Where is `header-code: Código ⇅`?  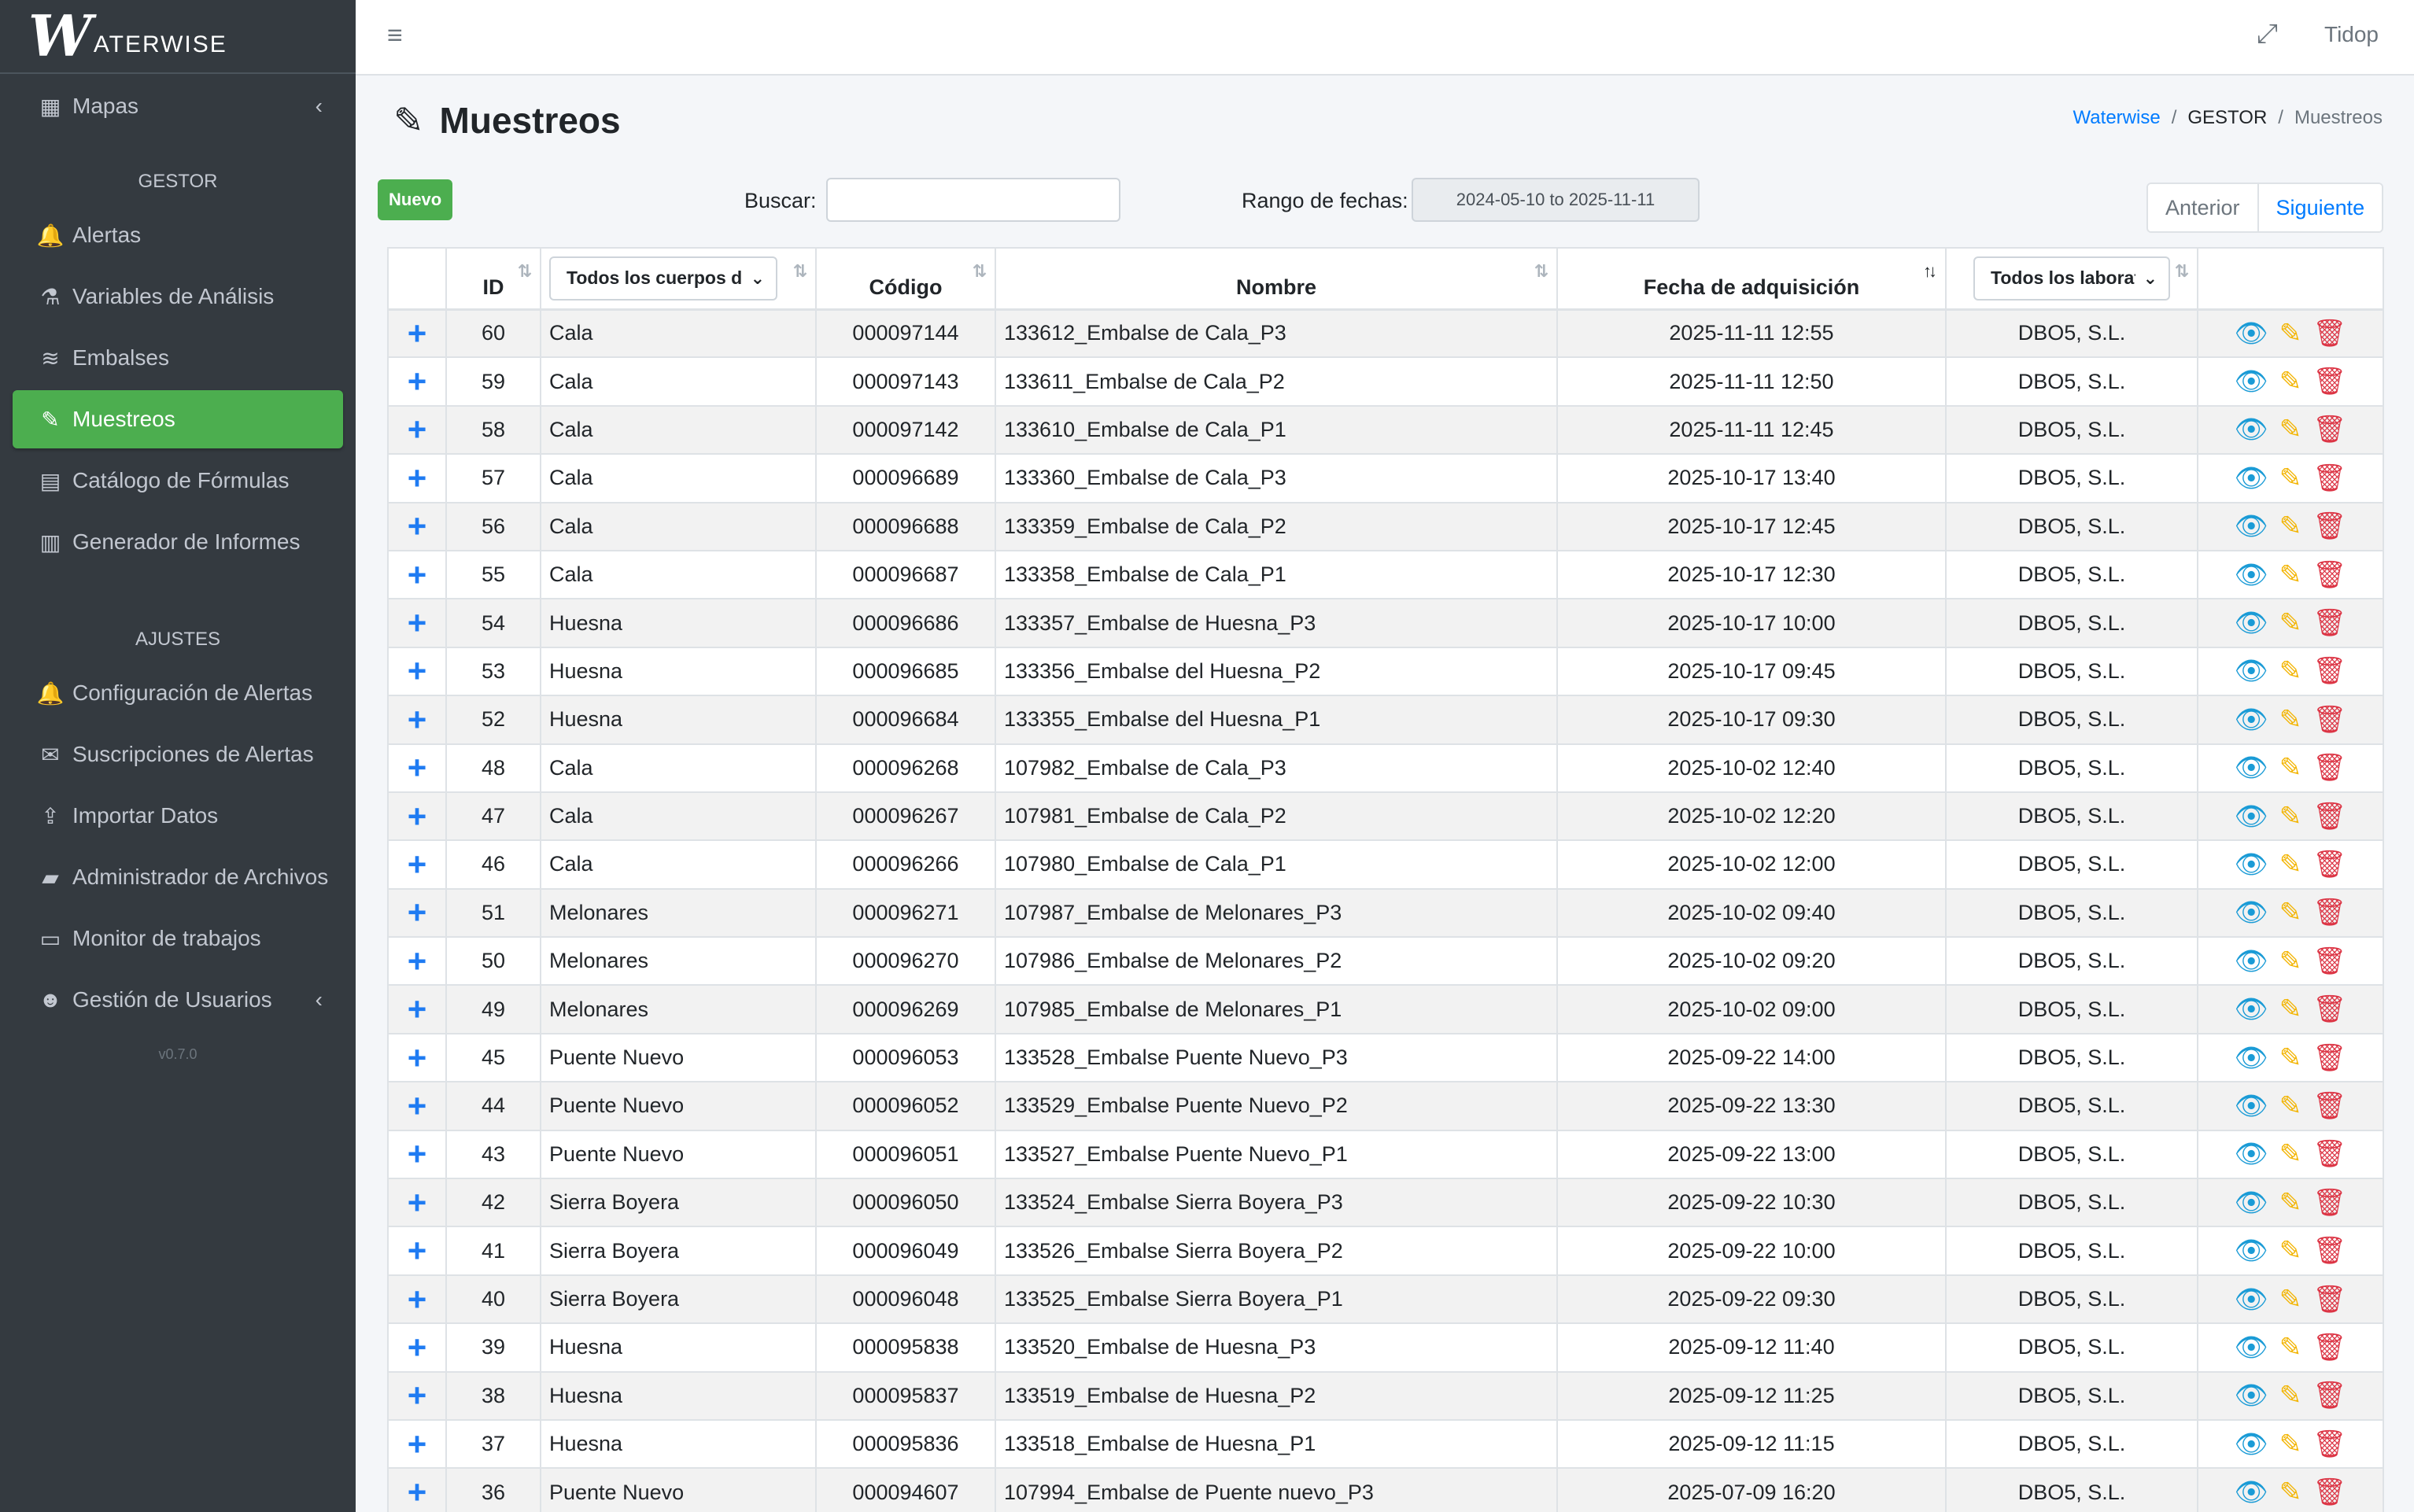
header-code: Código ⇅ is located at coordinates (906, 279).